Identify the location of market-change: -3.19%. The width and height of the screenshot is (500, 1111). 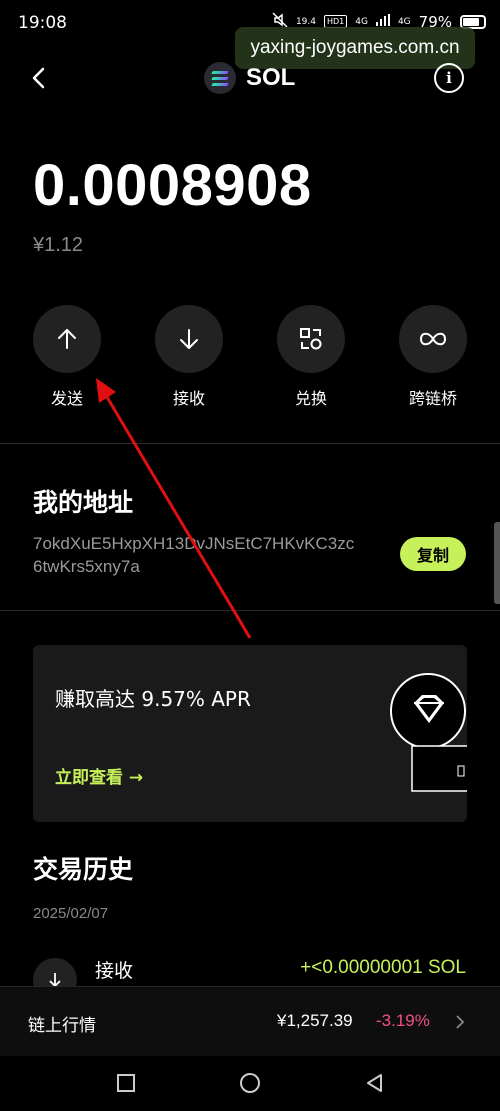
(403, 1020).